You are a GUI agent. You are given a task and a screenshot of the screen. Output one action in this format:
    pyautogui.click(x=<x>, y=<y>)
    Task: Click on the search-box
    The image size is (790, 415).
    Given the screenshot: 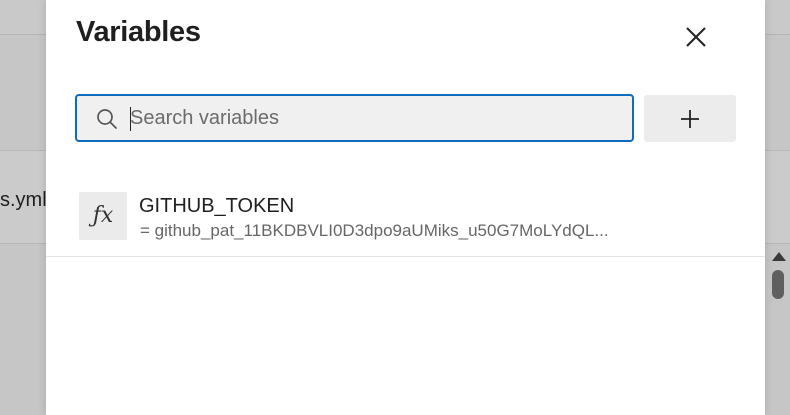 What is the action you would take?
    pyautogui.click(x=354, y=118)
    